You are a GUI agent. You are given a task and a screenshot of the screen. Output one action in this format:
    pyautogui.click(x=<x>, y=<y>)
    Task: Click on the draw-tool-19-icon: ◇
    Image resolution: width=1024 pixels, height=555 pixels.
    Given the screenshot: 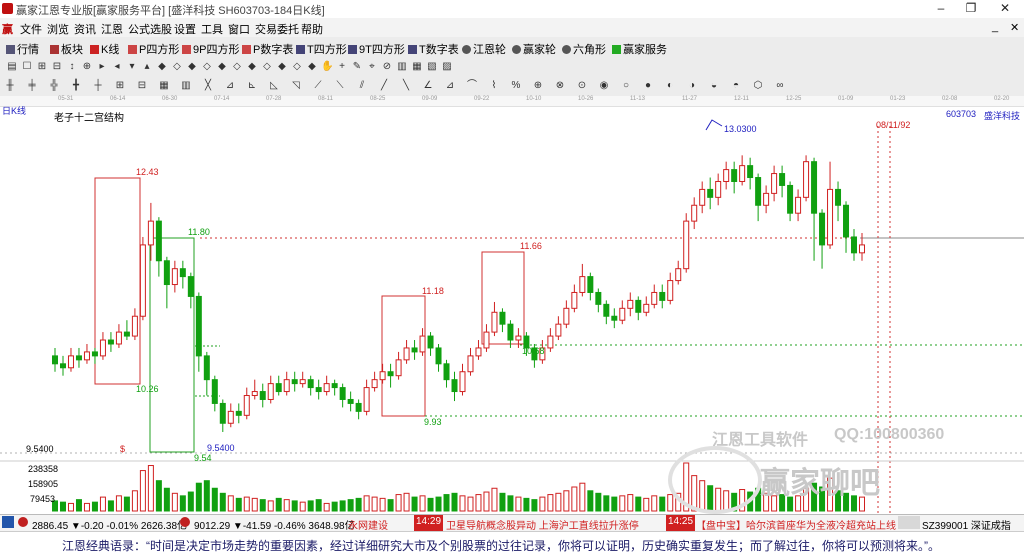 What is the action you would take?
    pyautogui.click(x=297, y=67)
    